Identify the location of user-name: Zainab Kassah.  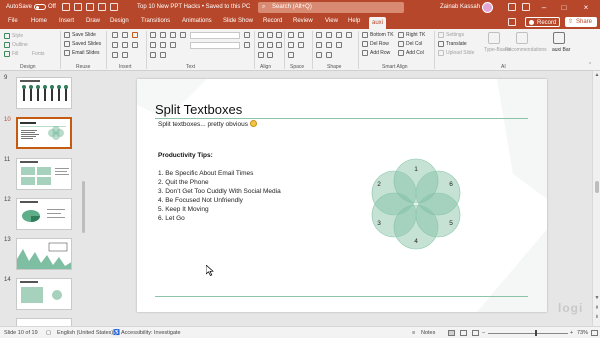
(460, 7).